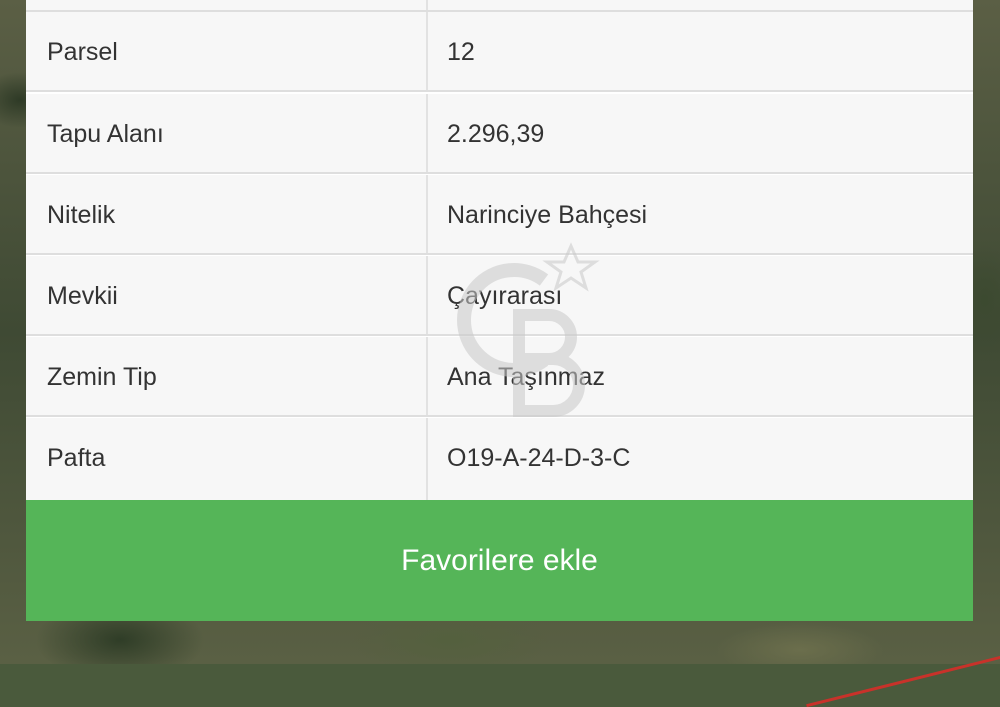  I want to click on table-row, so click(499, 6).